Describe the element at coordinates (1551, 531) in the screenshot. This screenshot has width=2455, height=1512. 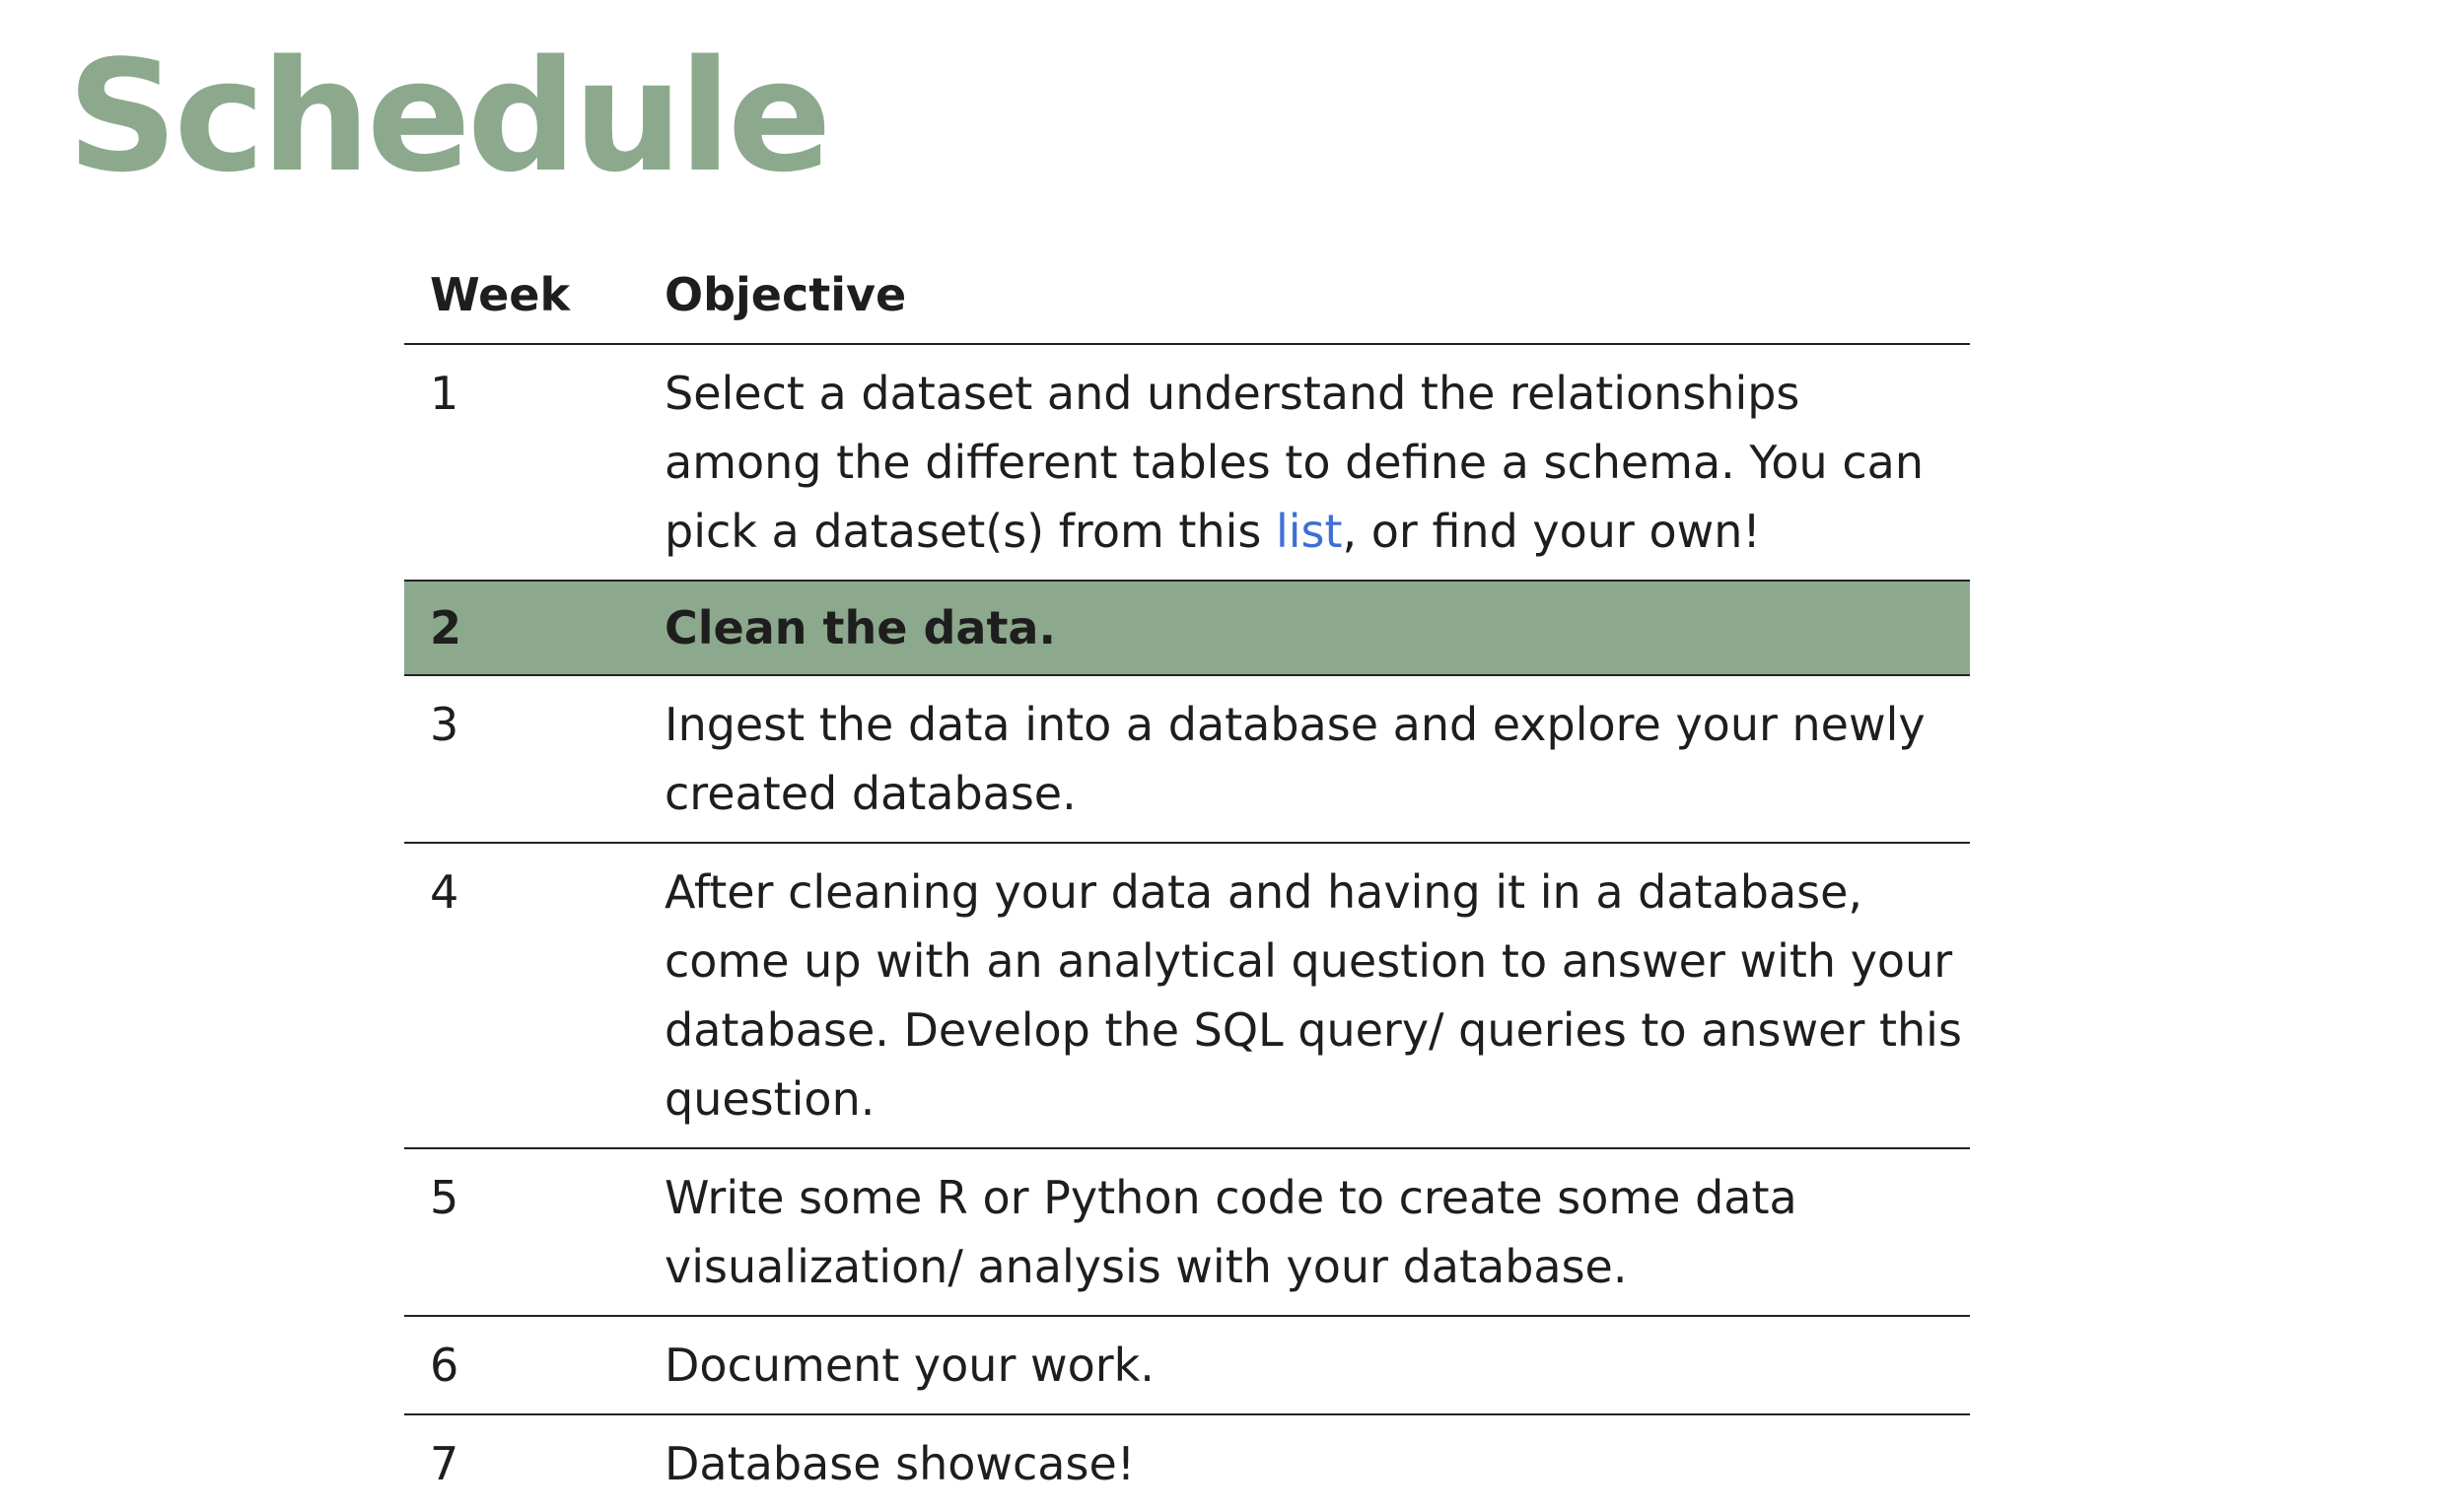
I see `objective-text: , or find your own!` at that location.